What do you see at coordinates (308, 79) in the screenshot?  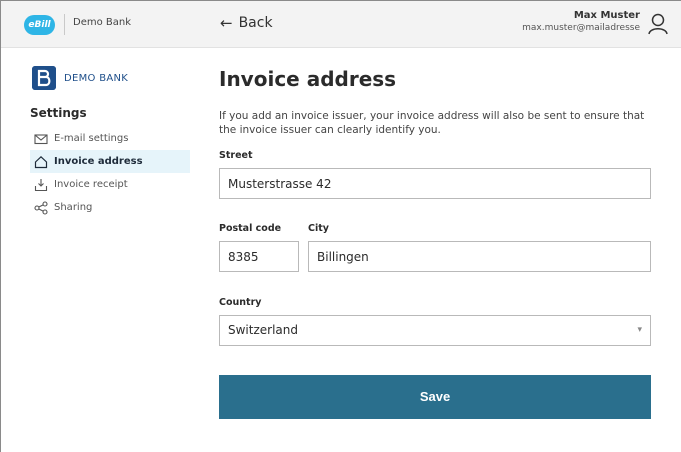 I see `page-title: Invoice address` at bounding box center [308, 79].